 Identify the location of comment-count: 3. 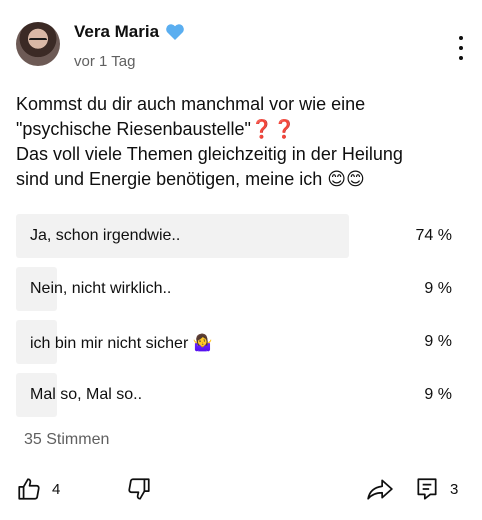
(454, 489).